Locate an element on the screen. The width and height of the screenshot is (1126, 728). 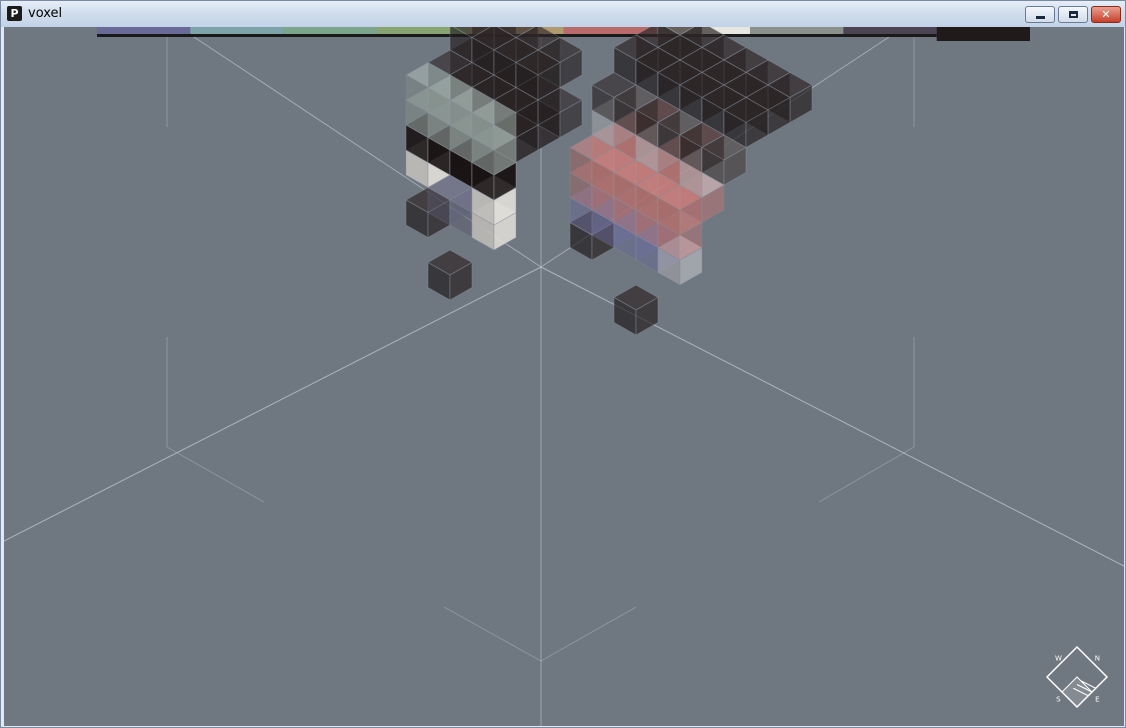
processing-app-icon: P is located at coordinates (14, 13).